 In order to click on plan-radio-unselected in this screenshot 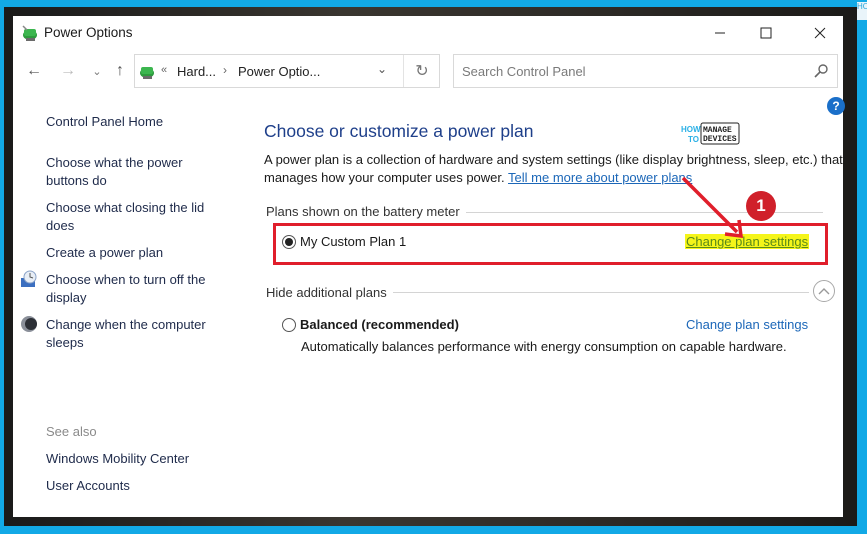, I will do `click(289, 324)`.